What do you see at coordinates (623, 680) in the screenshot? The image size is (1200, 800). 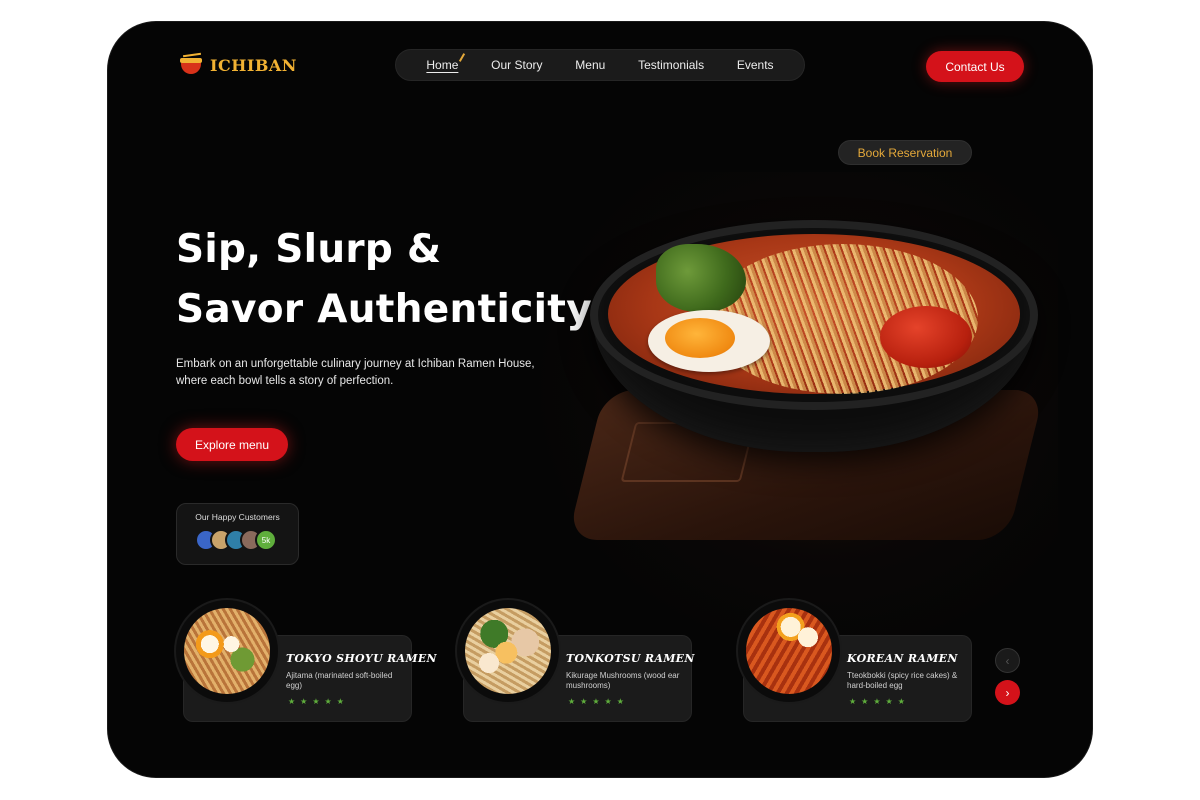 I see `dish-description: Kikurage Mushrooms (wood ear mushrooms)` at bounding box center [623, 680].